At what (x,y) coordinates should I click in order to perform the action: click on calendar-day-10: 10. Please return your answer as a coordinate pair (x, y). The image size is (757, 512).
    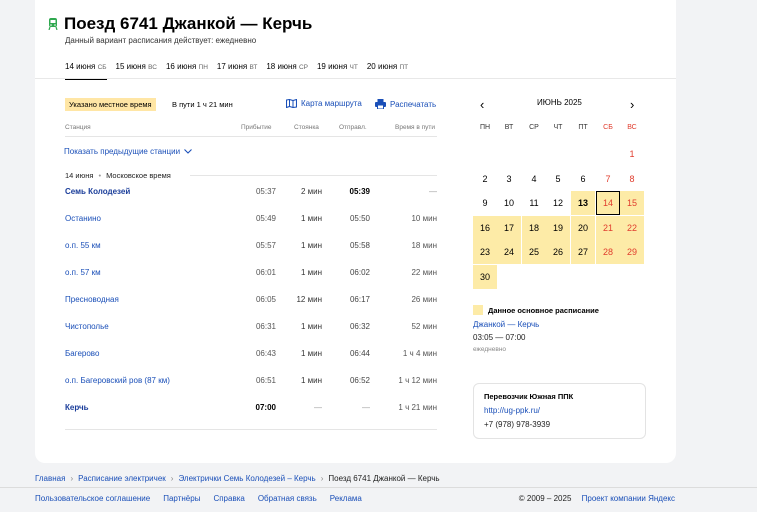
    Looking at the image, I should click on (509, 203).